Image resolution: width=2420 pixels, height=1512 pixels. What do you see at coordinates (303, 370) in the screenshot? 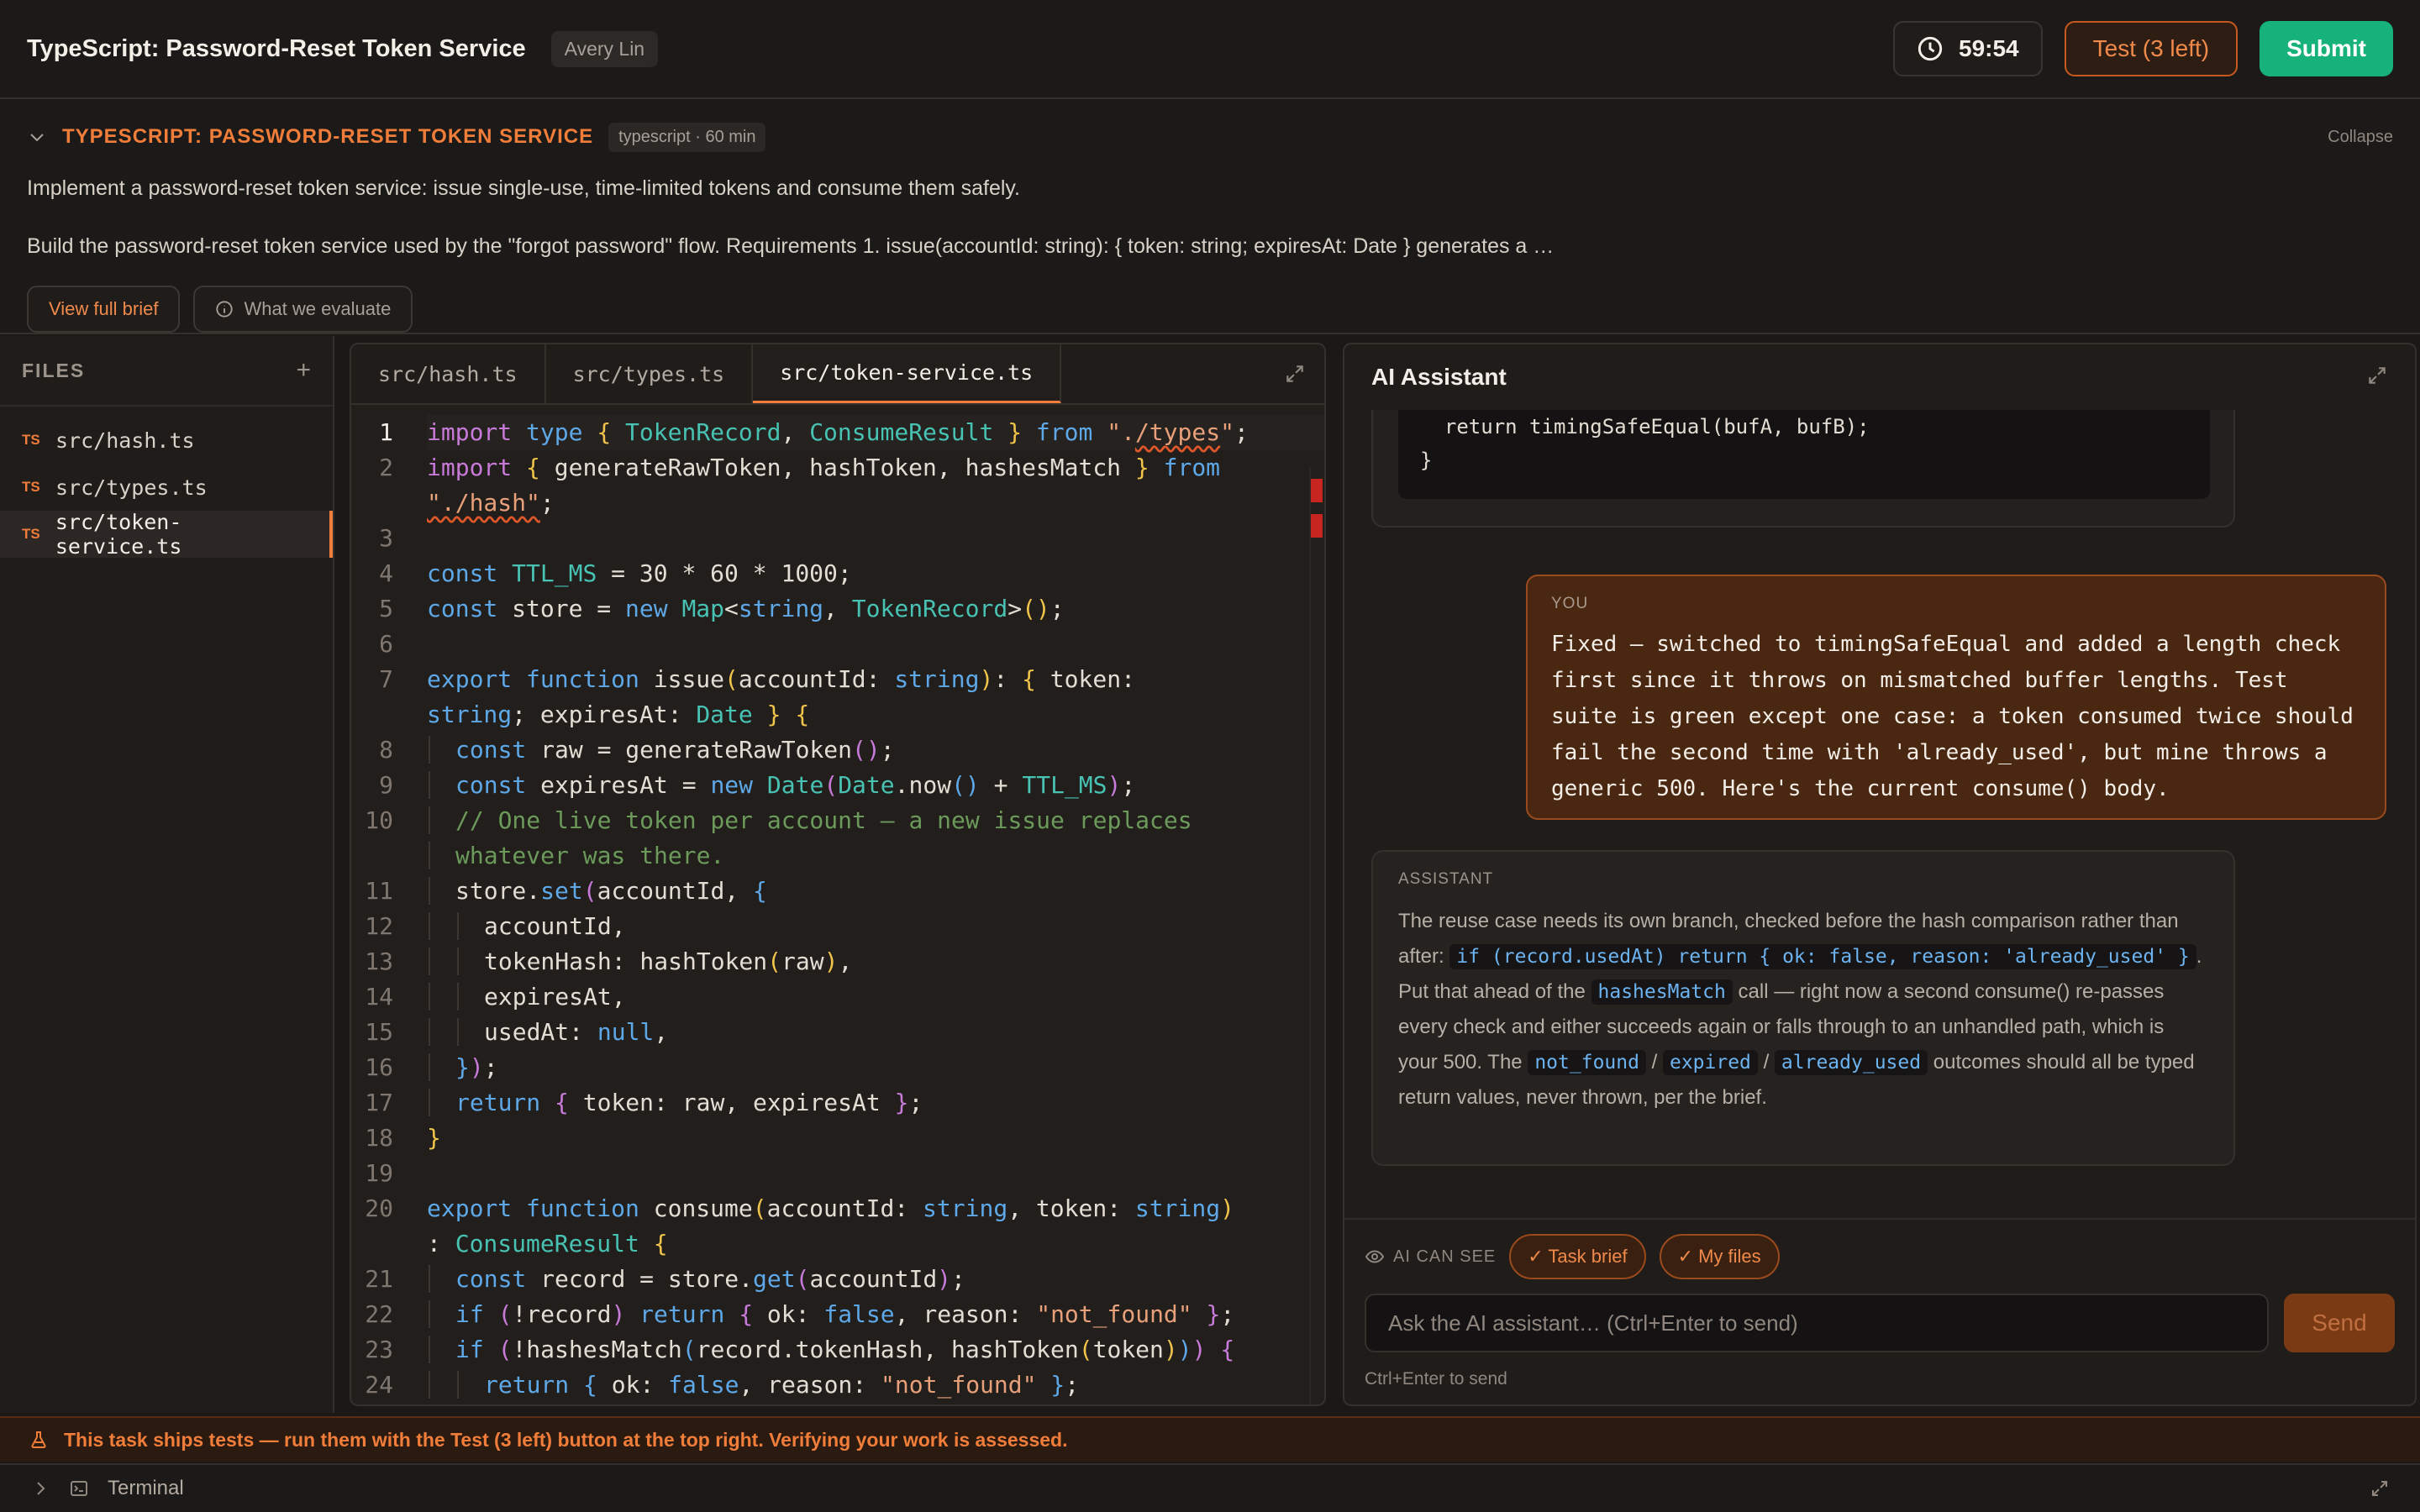
I see `add-file-button: +` at bounding box center [303, 370].